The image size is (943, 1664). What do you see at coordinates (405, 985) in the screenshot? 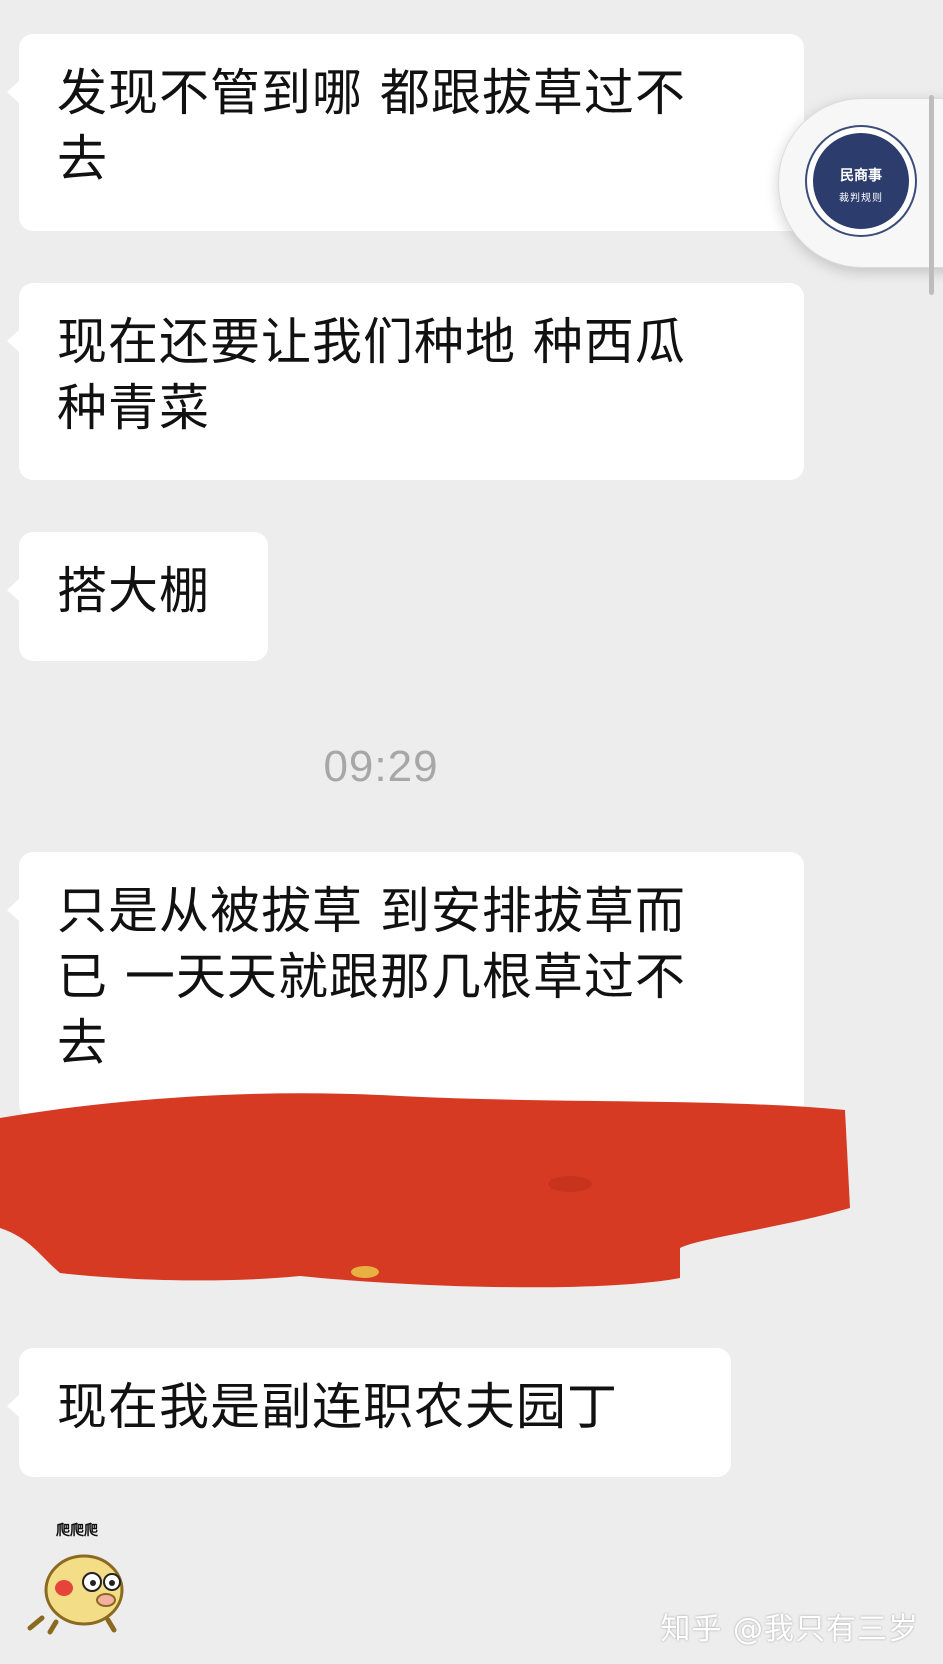
I see `message-bubble: 只是从被拔草 到安排拔草而 已 一天天就跟那几根草过不 去` at bounding box center [405, 985].